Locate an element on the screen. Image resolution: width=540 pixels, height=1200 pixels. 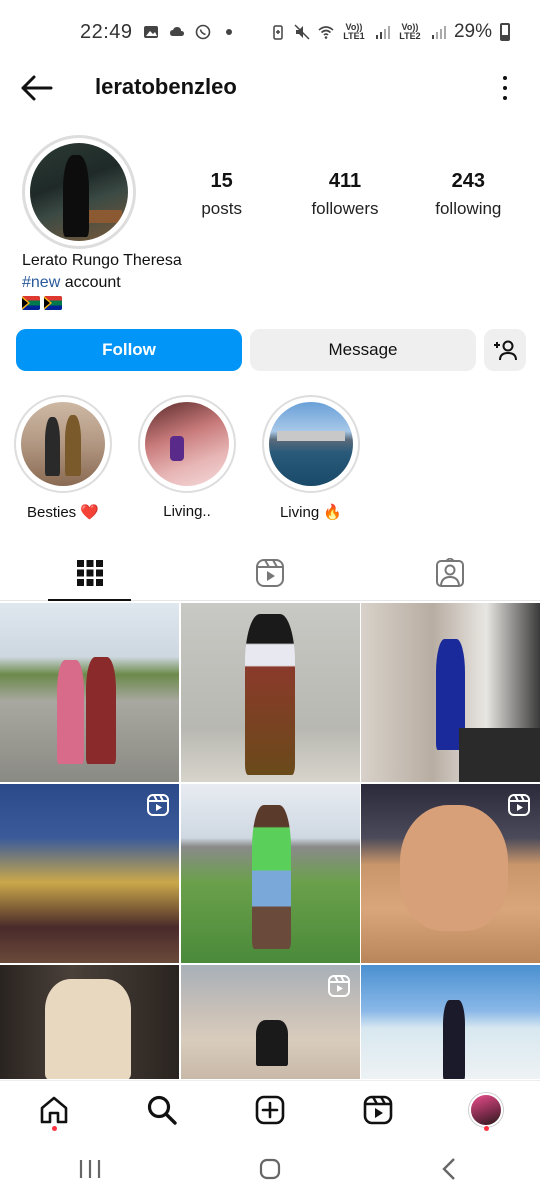
nav-profile is located at coordinates (486, 1110).